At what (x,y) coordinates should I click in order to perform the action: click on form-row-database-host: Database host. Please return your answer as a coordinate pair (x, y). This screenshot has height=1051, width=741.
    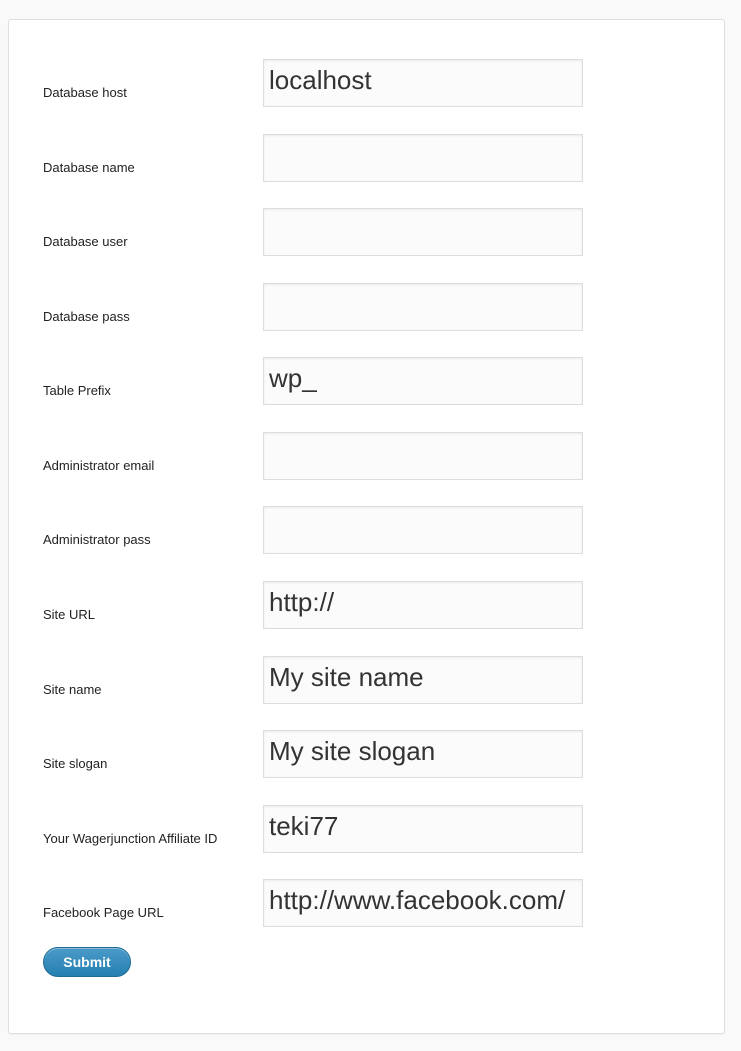
    Looking at the image, I should click on (366, 83).